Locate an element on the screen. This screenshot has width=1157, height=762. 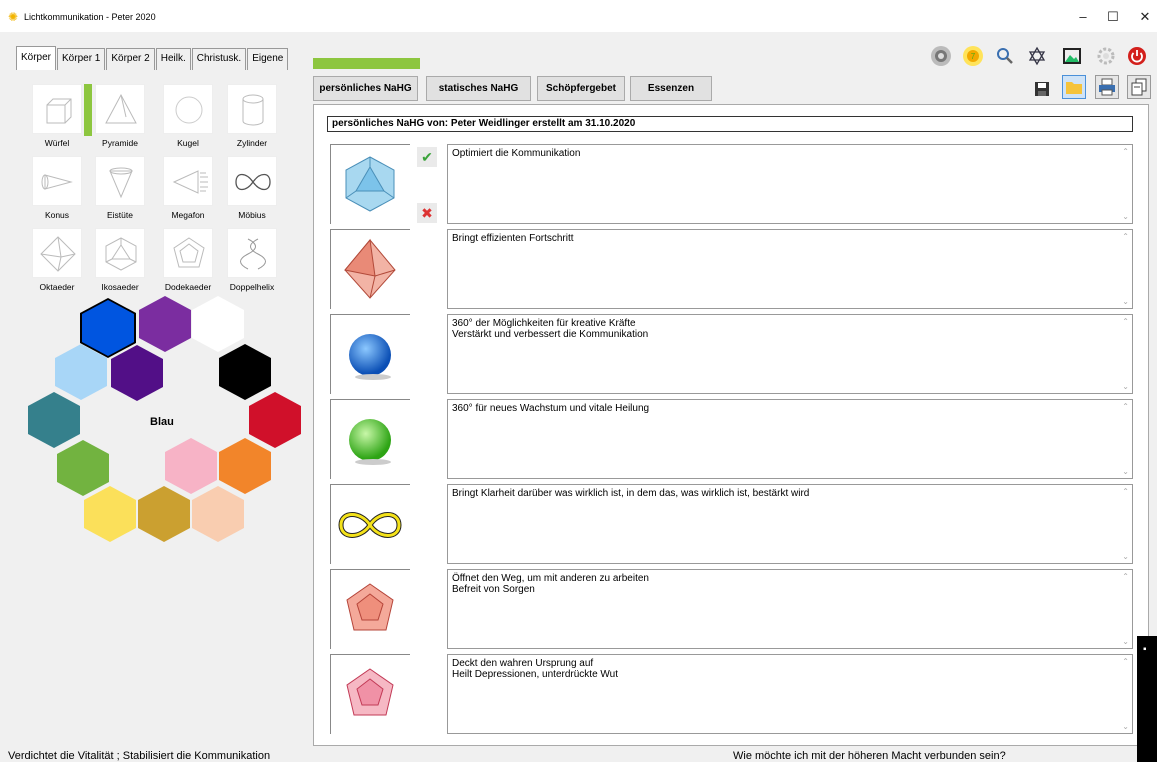
shape-kugel: Kugel is located at coordinates (188, 116).